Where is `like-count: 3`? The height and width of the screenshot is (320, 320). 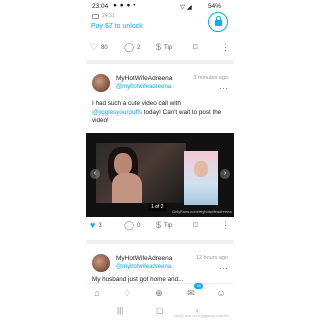
like-count: 3 is located at coordinates (100, 225).